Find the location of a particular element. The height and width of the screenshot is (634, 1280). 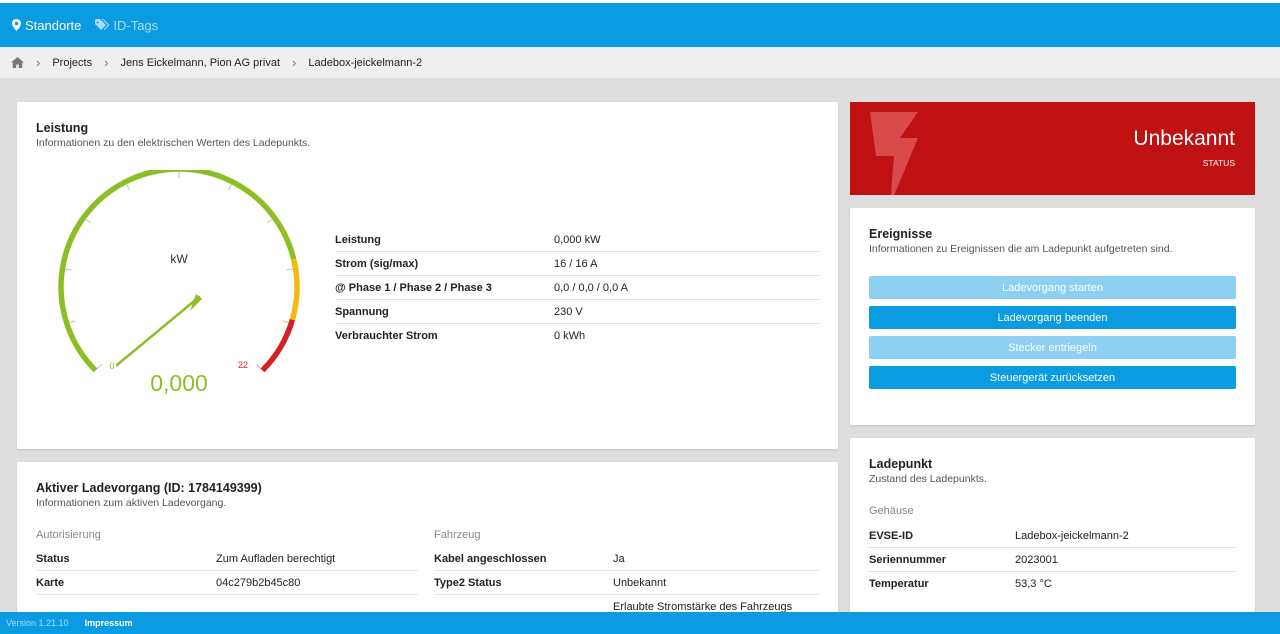

ladepunkt-row-key: EVSE-ID is located at coordinates (891, 535).